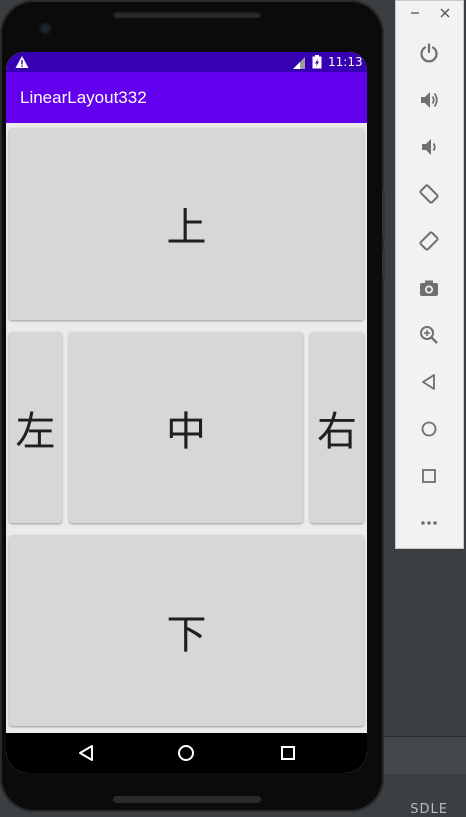 Image resolution: width=466 pixels, height=817 pixels. Describe the element at coordinates (45, 28) in the screenshot. I see `front-camera` at that location.